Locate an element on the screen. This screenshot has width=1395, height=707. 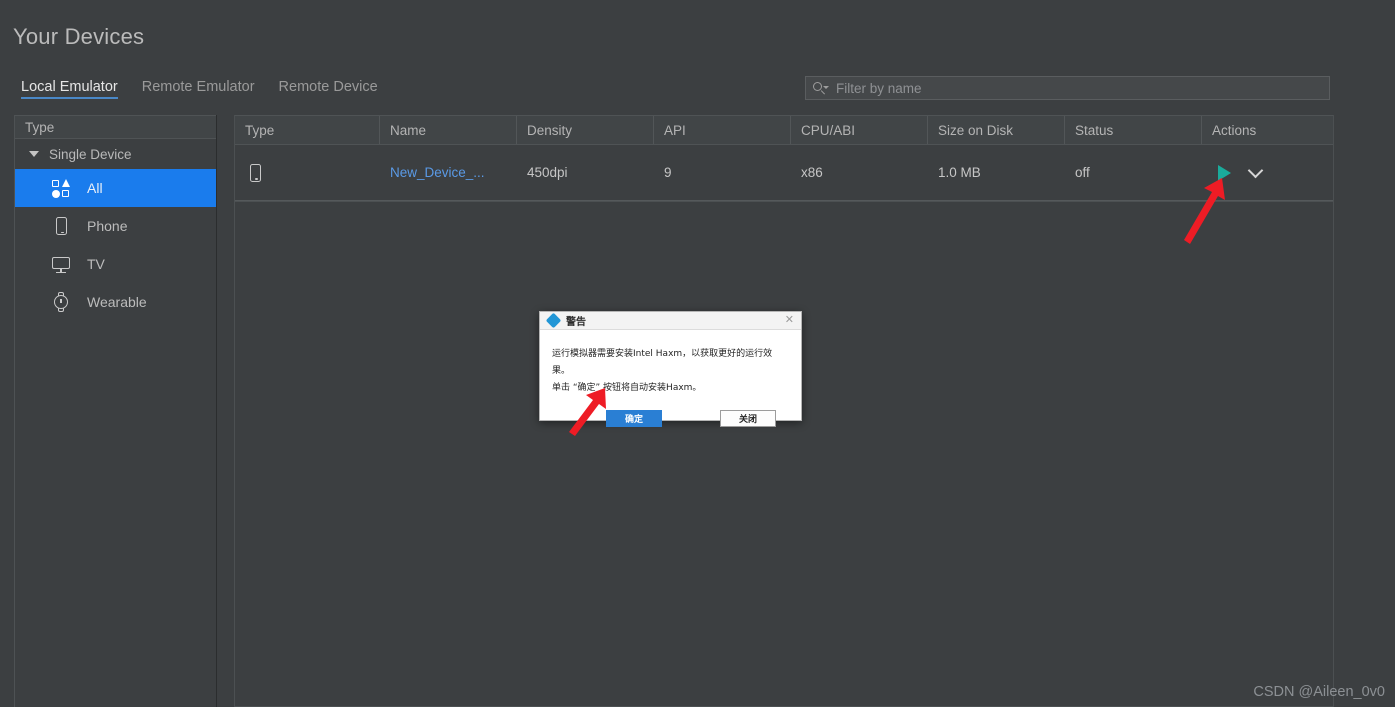
column-header-type: Type is located at coordinates (307, 130).